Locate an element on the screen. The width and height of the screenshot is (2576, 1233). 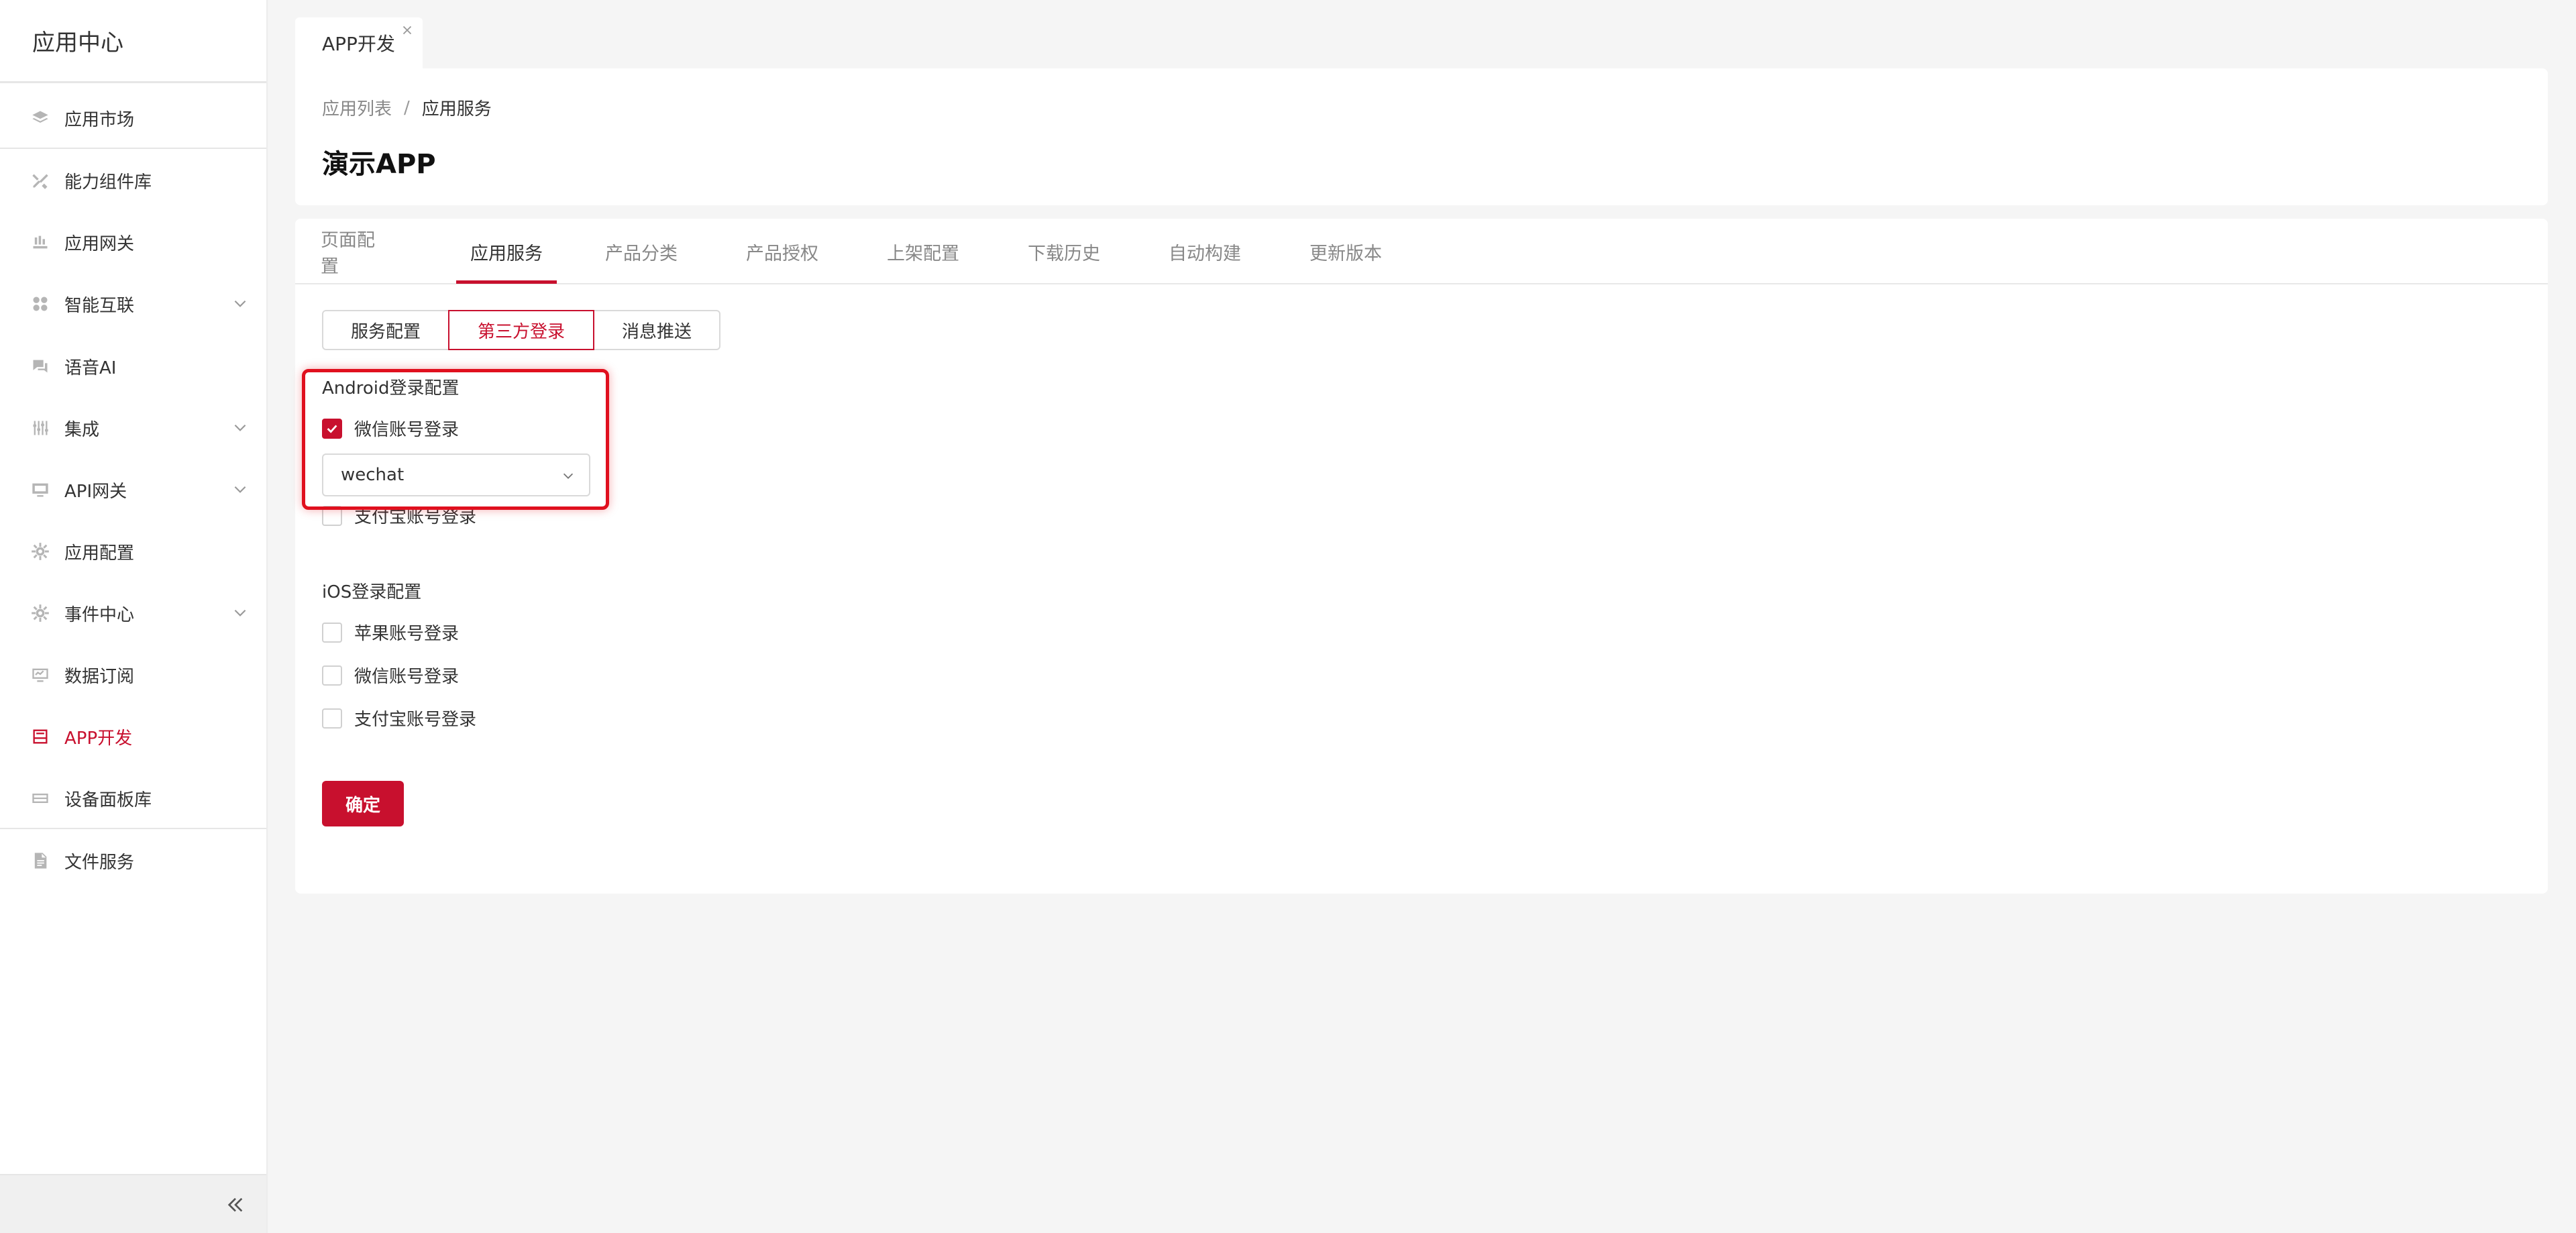
sidebar-item-label: 语音AI is located at coordinates (90, 368).